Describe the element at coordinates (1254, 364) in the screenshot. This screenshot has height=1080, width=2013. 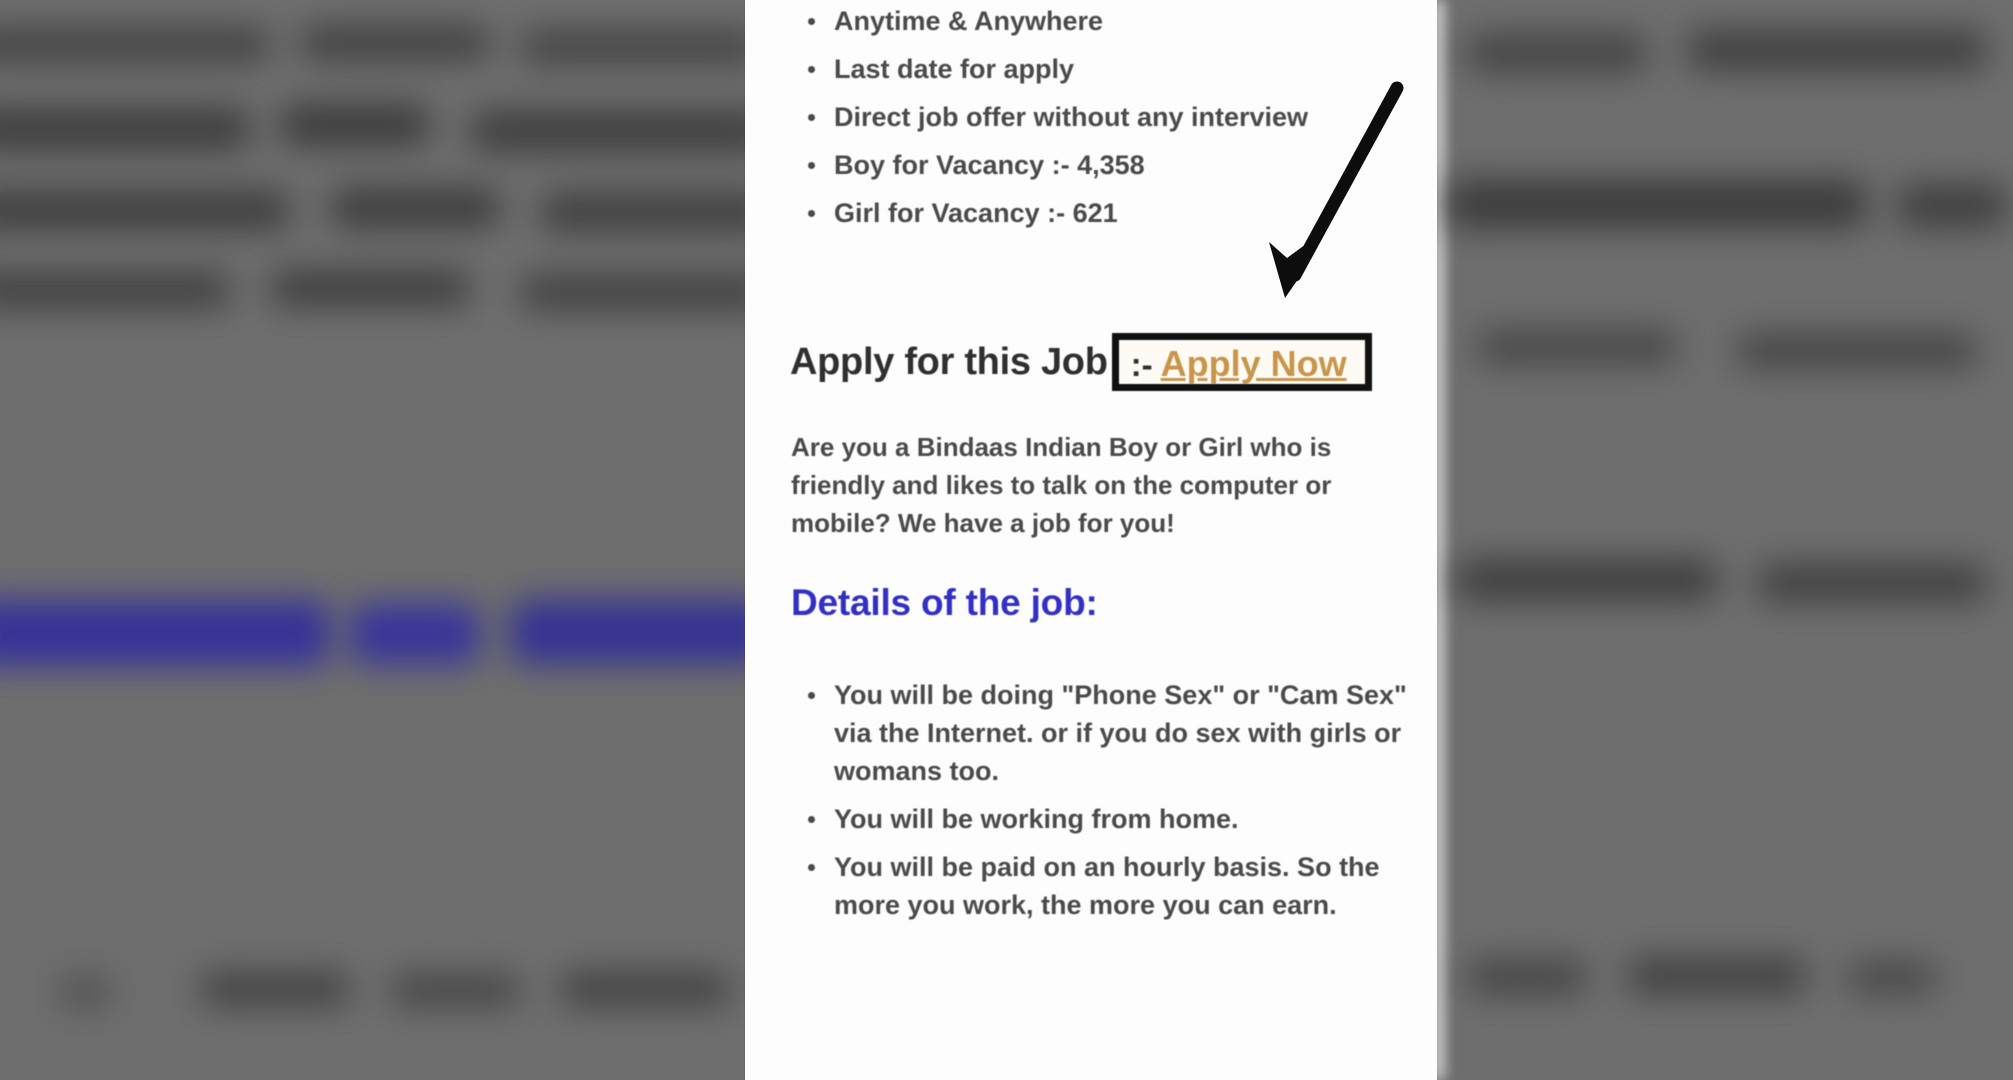
I see `apply-now-link: Apply Now` at that location.